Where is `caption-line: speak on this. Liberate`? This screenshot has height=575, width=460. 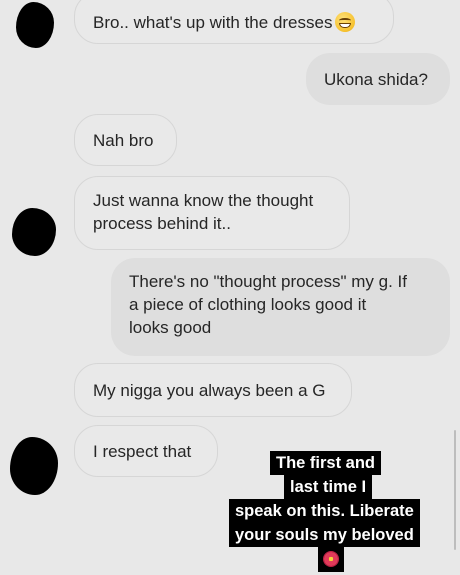
caption-line: speak on this. Liberate is located at coordinates (324, 511).